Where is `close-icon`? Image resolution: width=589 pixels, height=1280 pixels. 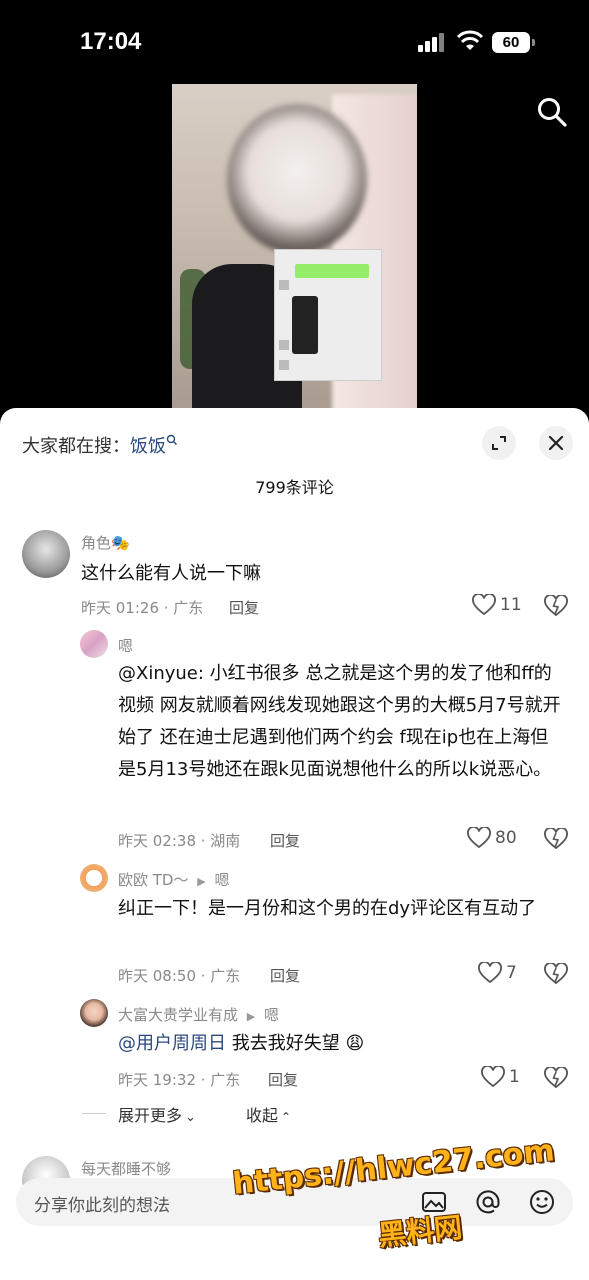 close-icon is located at coordinates (556, 443).